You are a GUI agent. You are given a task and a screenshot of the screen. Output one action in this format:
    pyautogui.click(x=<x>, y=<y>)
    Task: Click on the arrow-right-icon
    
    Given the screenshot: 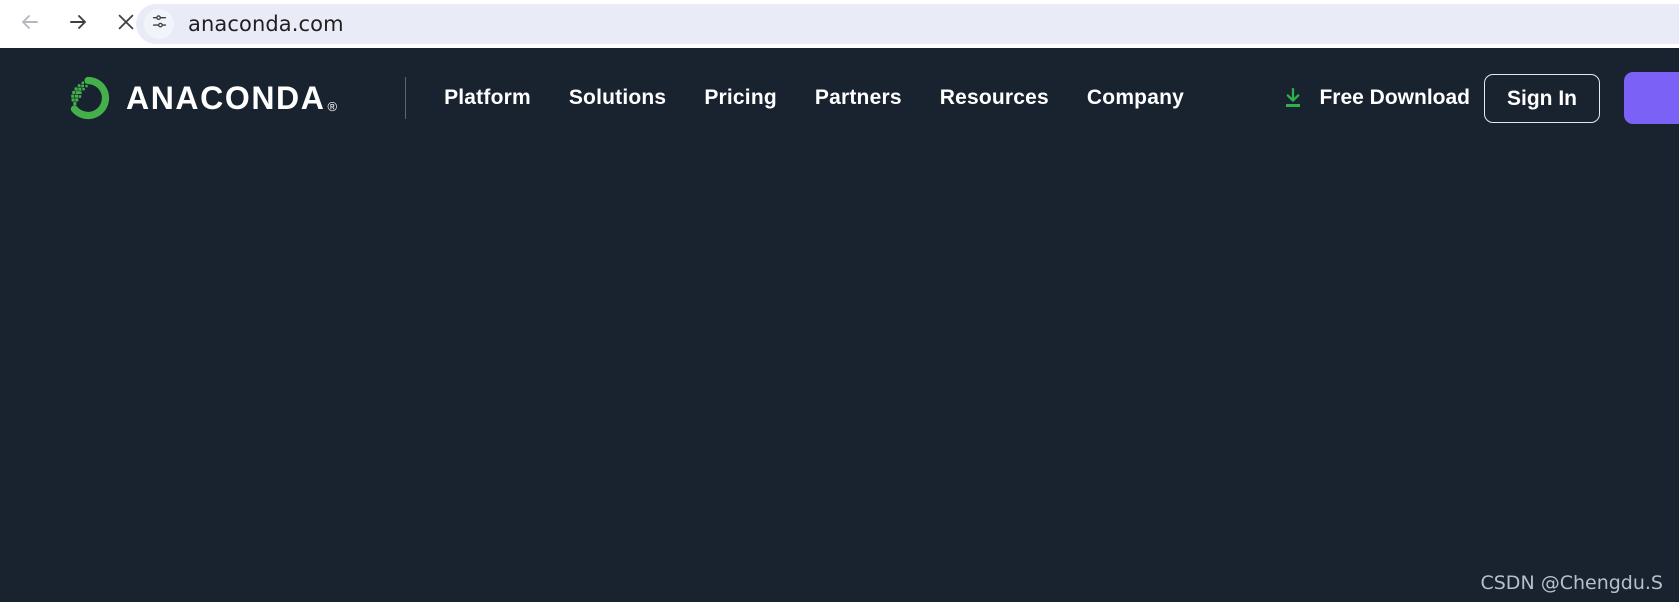 What is the action you would take?
    pyautogui.click(x=78, y=24)
    